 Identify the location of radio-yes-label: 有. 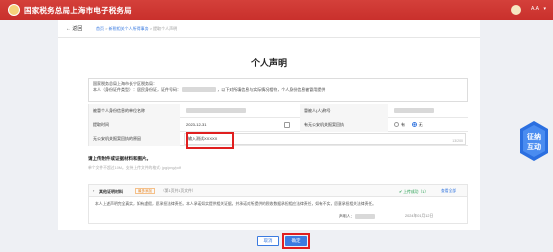
(403, 124).